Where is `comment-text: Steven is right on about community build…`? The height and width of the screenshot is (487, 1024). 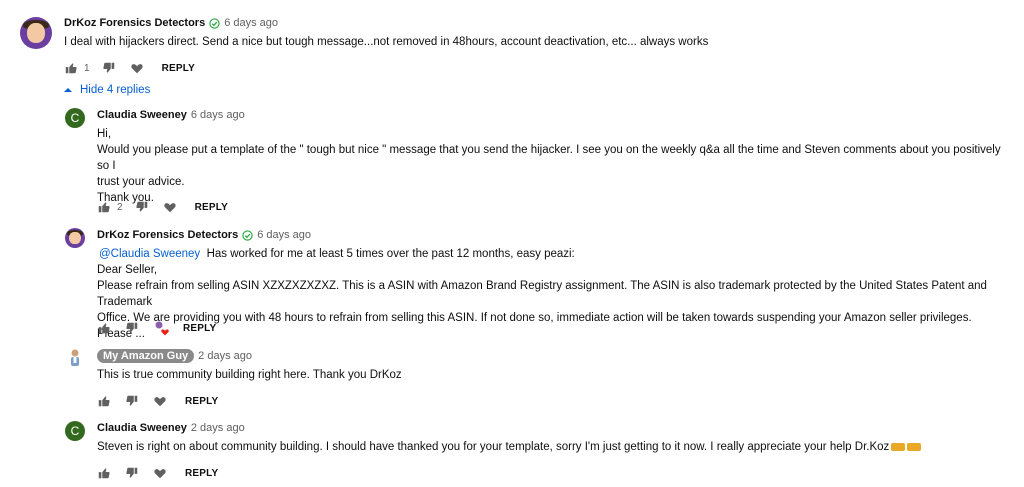
comment-text: Steven is right on about community build… is located at coordinates (552, 447).